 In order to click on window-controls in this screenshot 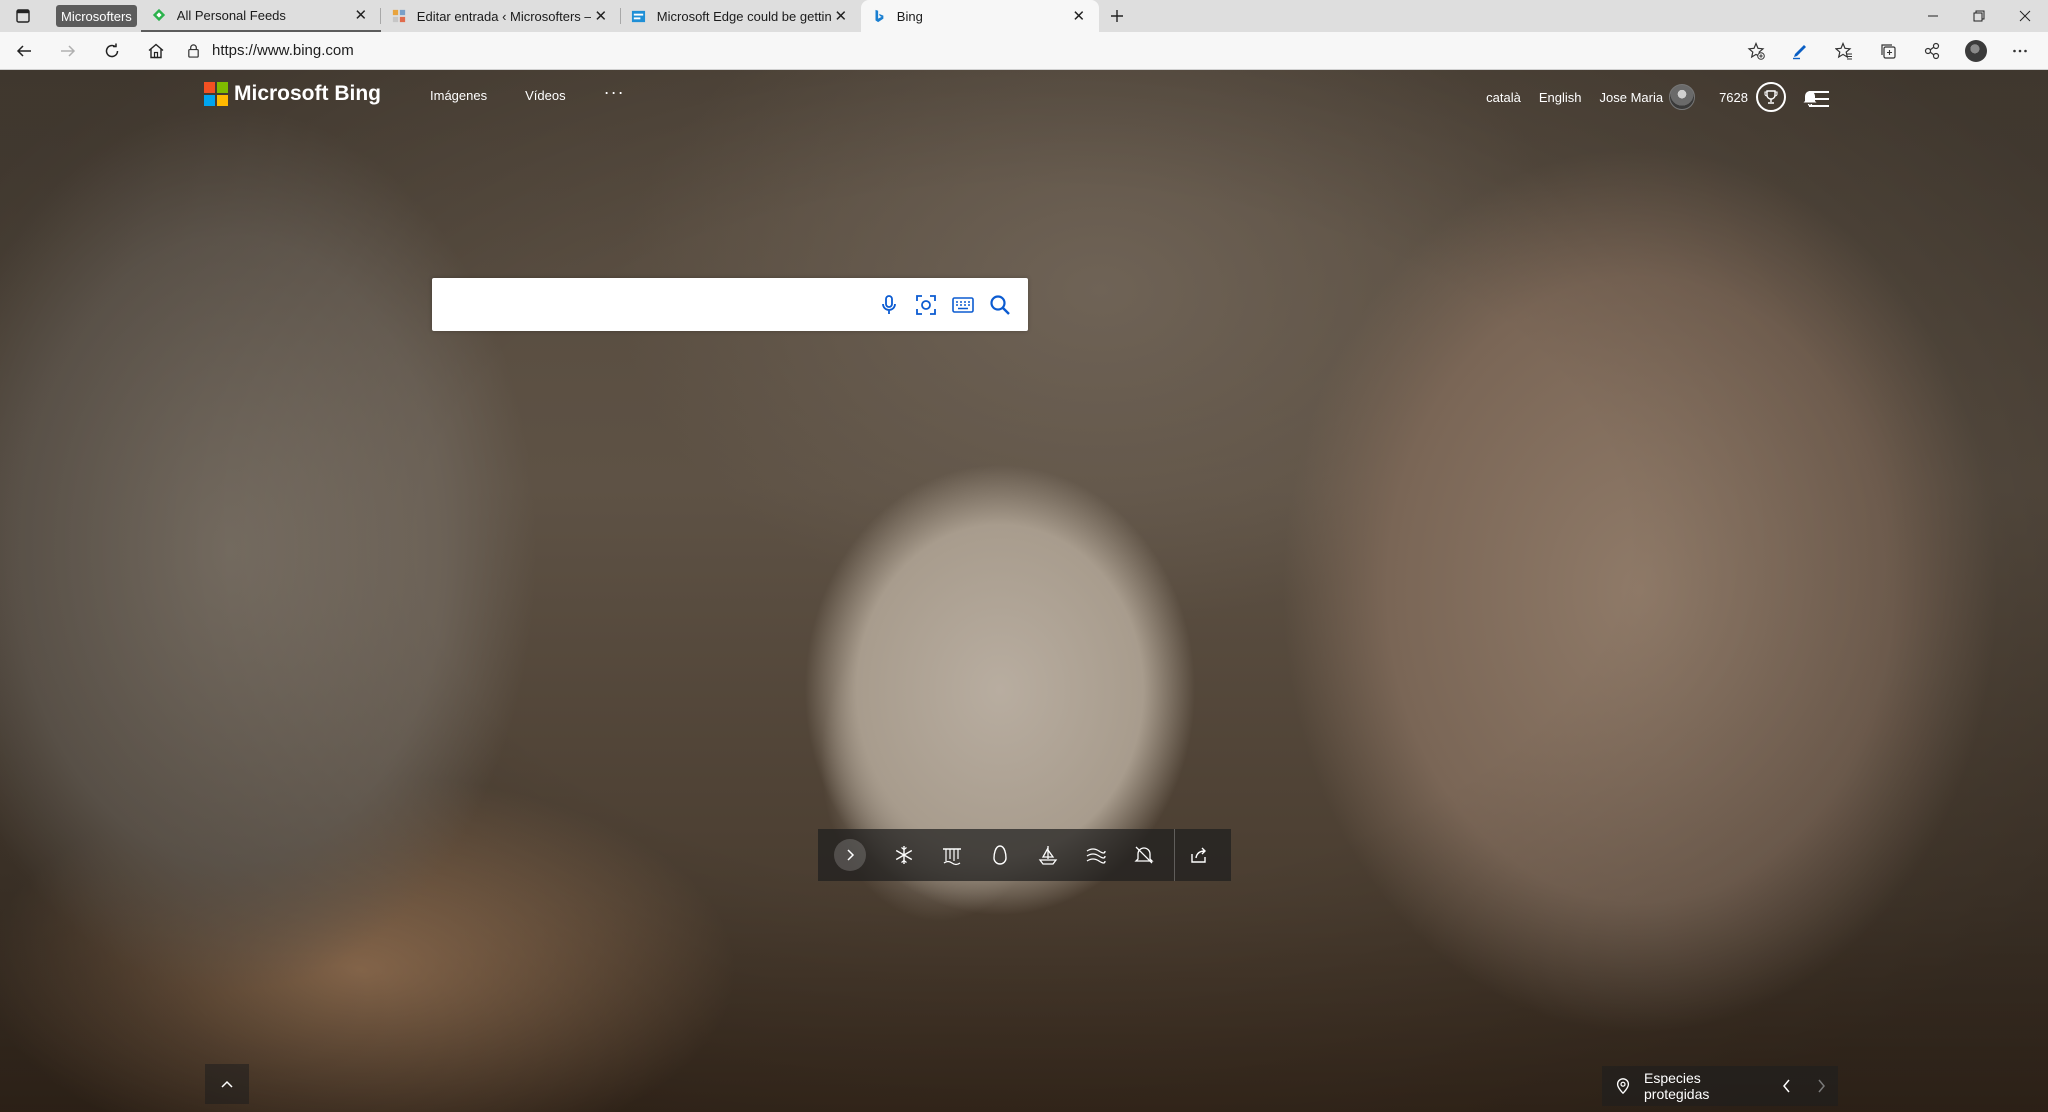, I will do `click(1979, 16)`.